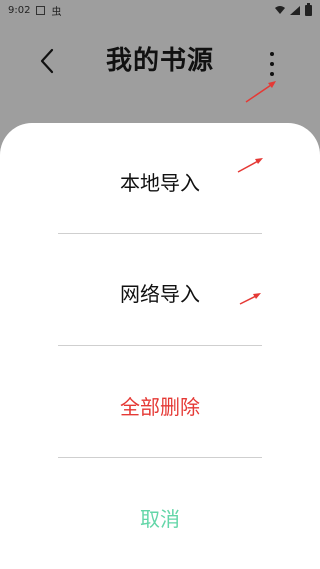 The height and width of the screenshot is (569, 320). I want to click on wifi-icon, so click(280, 10).